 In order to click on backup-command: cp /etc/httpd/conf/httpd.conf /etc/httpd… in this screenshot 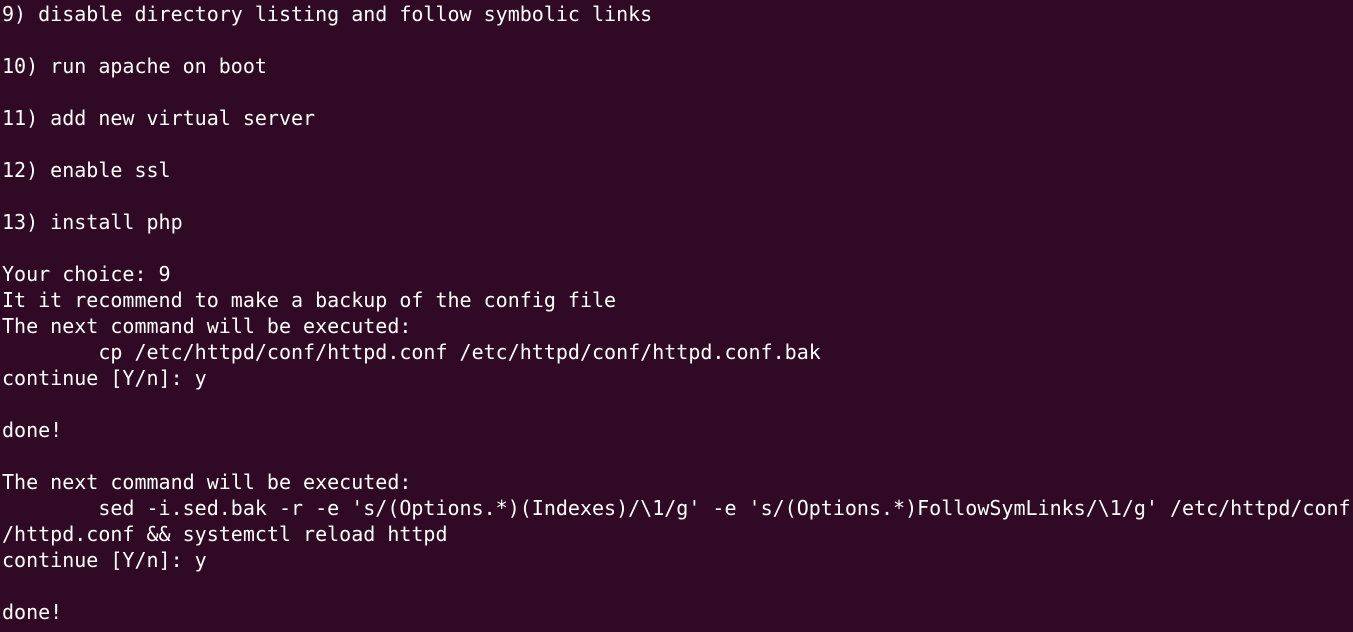, I will do `click(411, 352)`.